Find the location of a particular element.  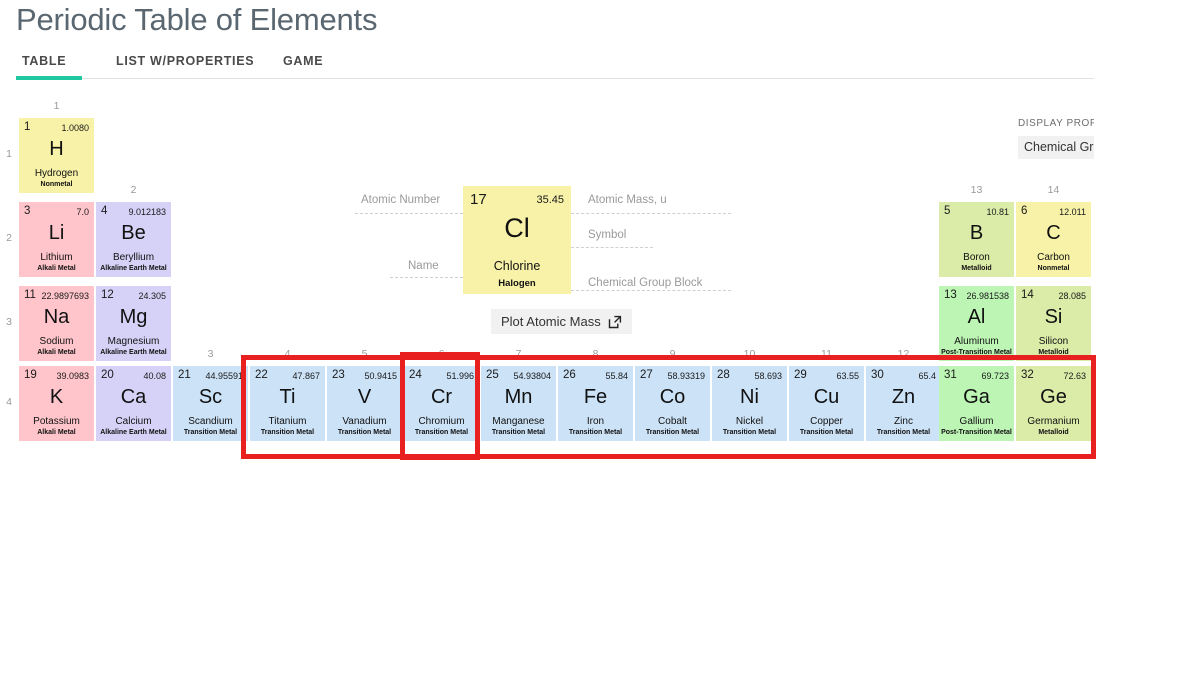

element-group-block: Nonmetal is located at coordinates (56, 184).